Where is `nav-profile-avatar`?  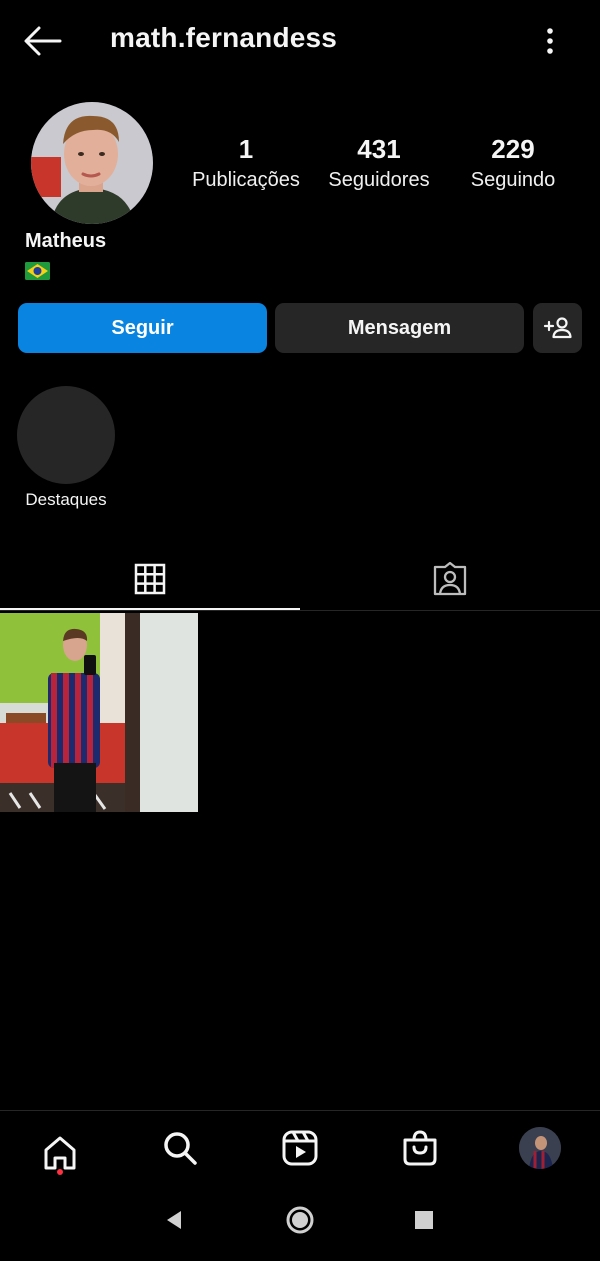
nav-profile-avatar is located at coordinates (540, 1148).